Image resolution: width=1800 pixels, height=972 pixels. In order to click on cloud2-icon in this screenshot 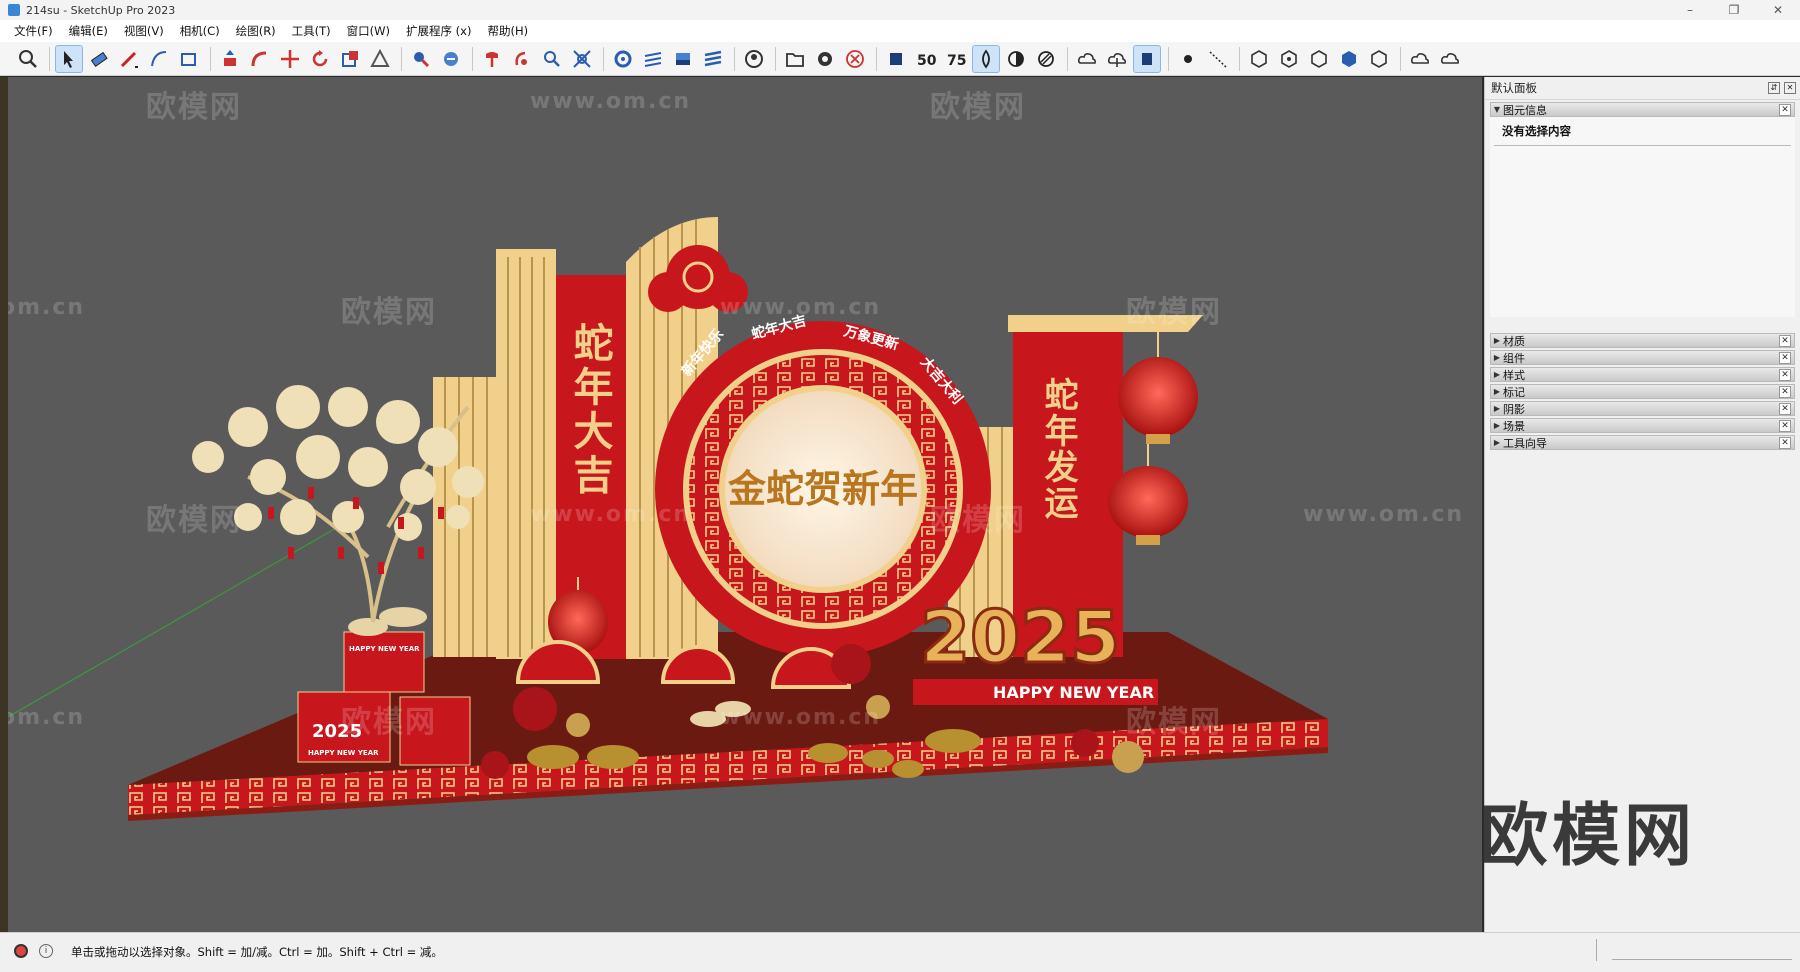, I will do `click(1117, 59)`.